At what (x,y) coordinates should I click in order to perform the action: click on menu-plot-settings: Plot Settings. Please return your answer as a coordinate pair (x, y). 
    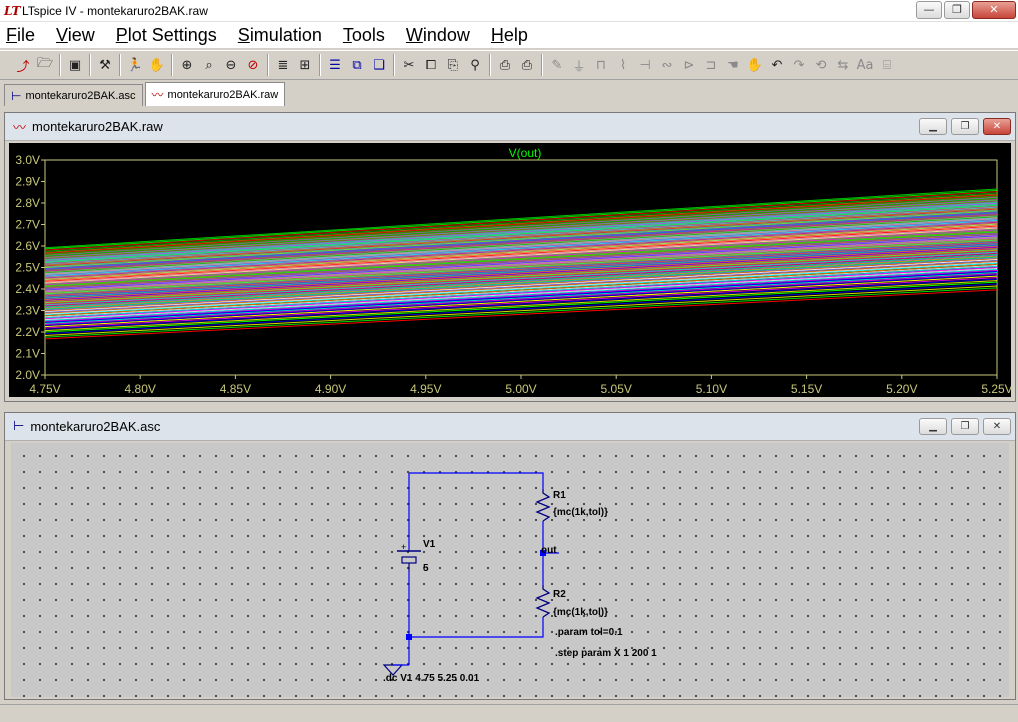
    Looking at the image, I should click on (166, 35).